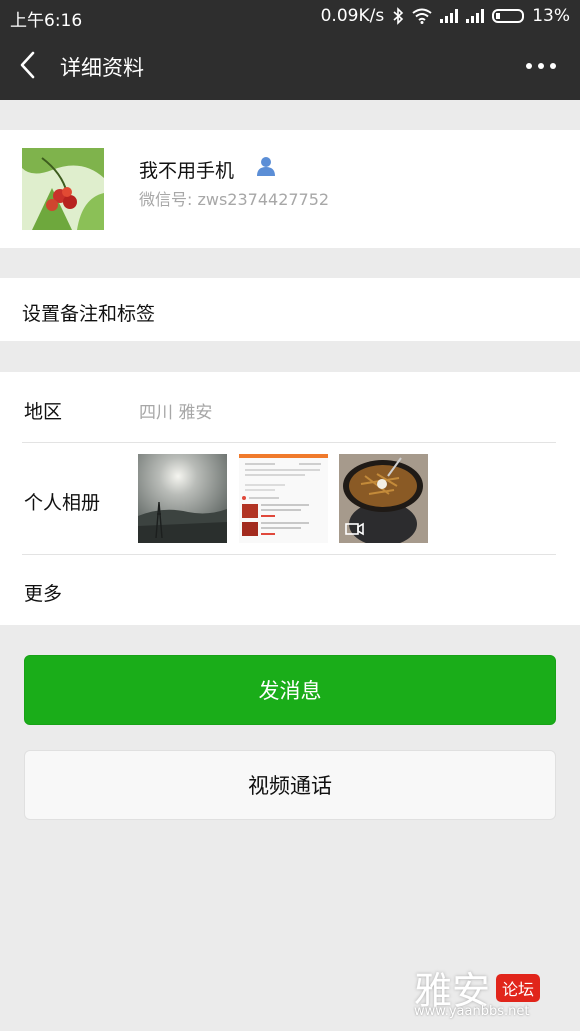 This screenshot has height=1031, width=580. I want to click on network-speed: 0.09K/s, so click(352, 16).